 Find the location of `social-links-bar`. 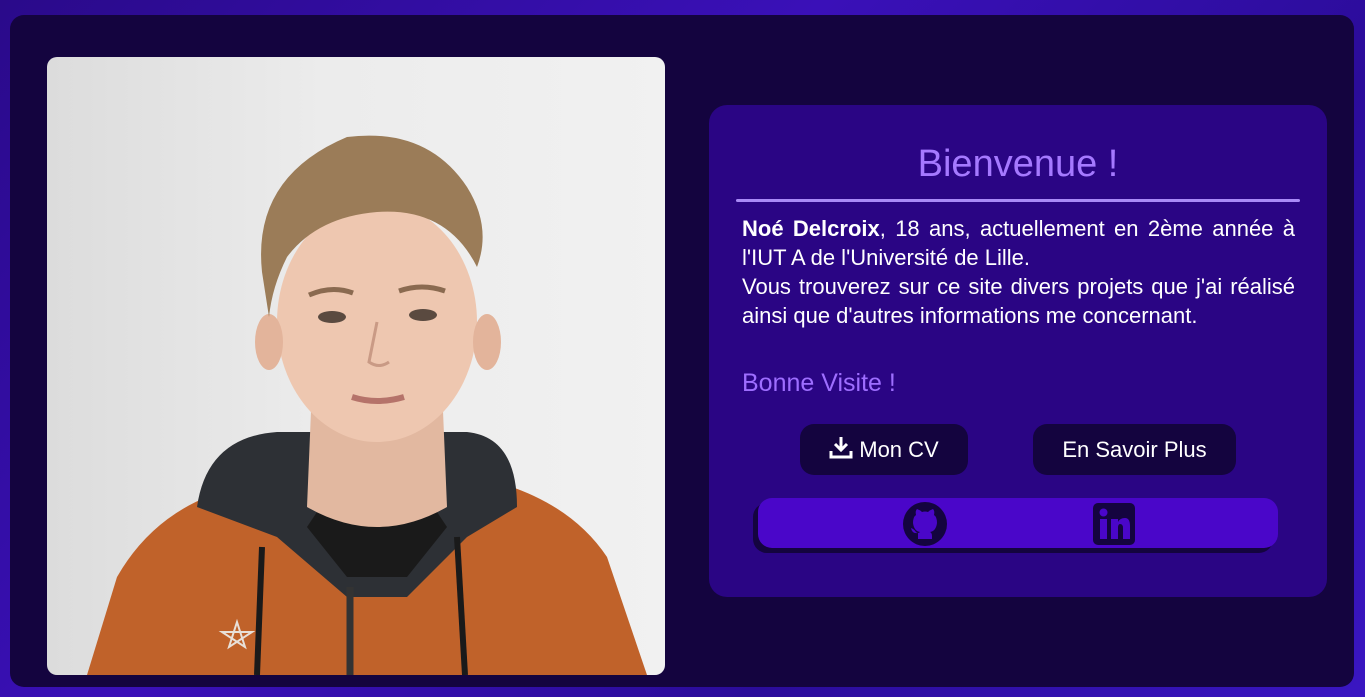

social-links-bar is located at coordinates (1018, 523).